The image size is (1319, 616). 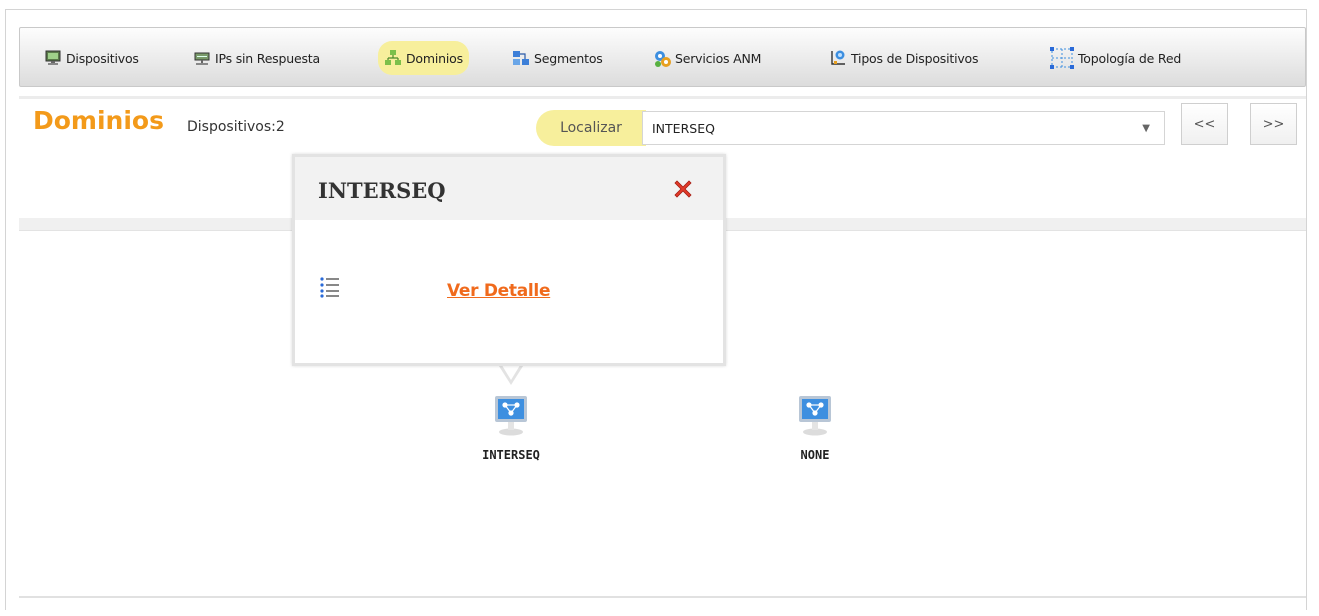 I want to click on menu-item-label: Segmentos, so click(x=568, y=58).